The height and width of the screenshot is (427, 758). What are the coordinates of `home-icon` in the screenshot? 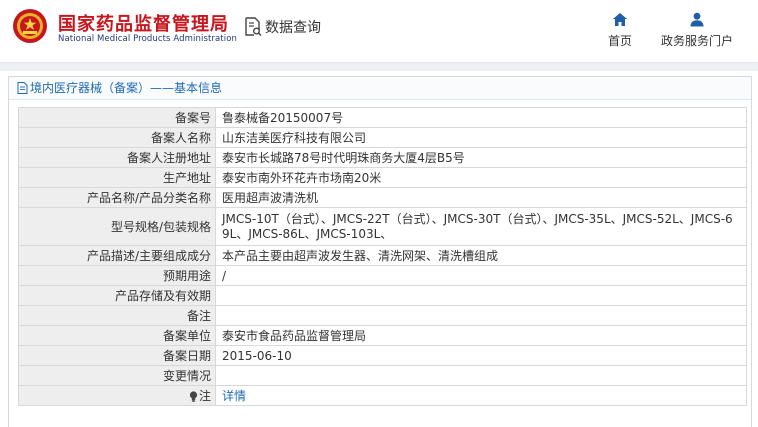 It's located at (620, 19).